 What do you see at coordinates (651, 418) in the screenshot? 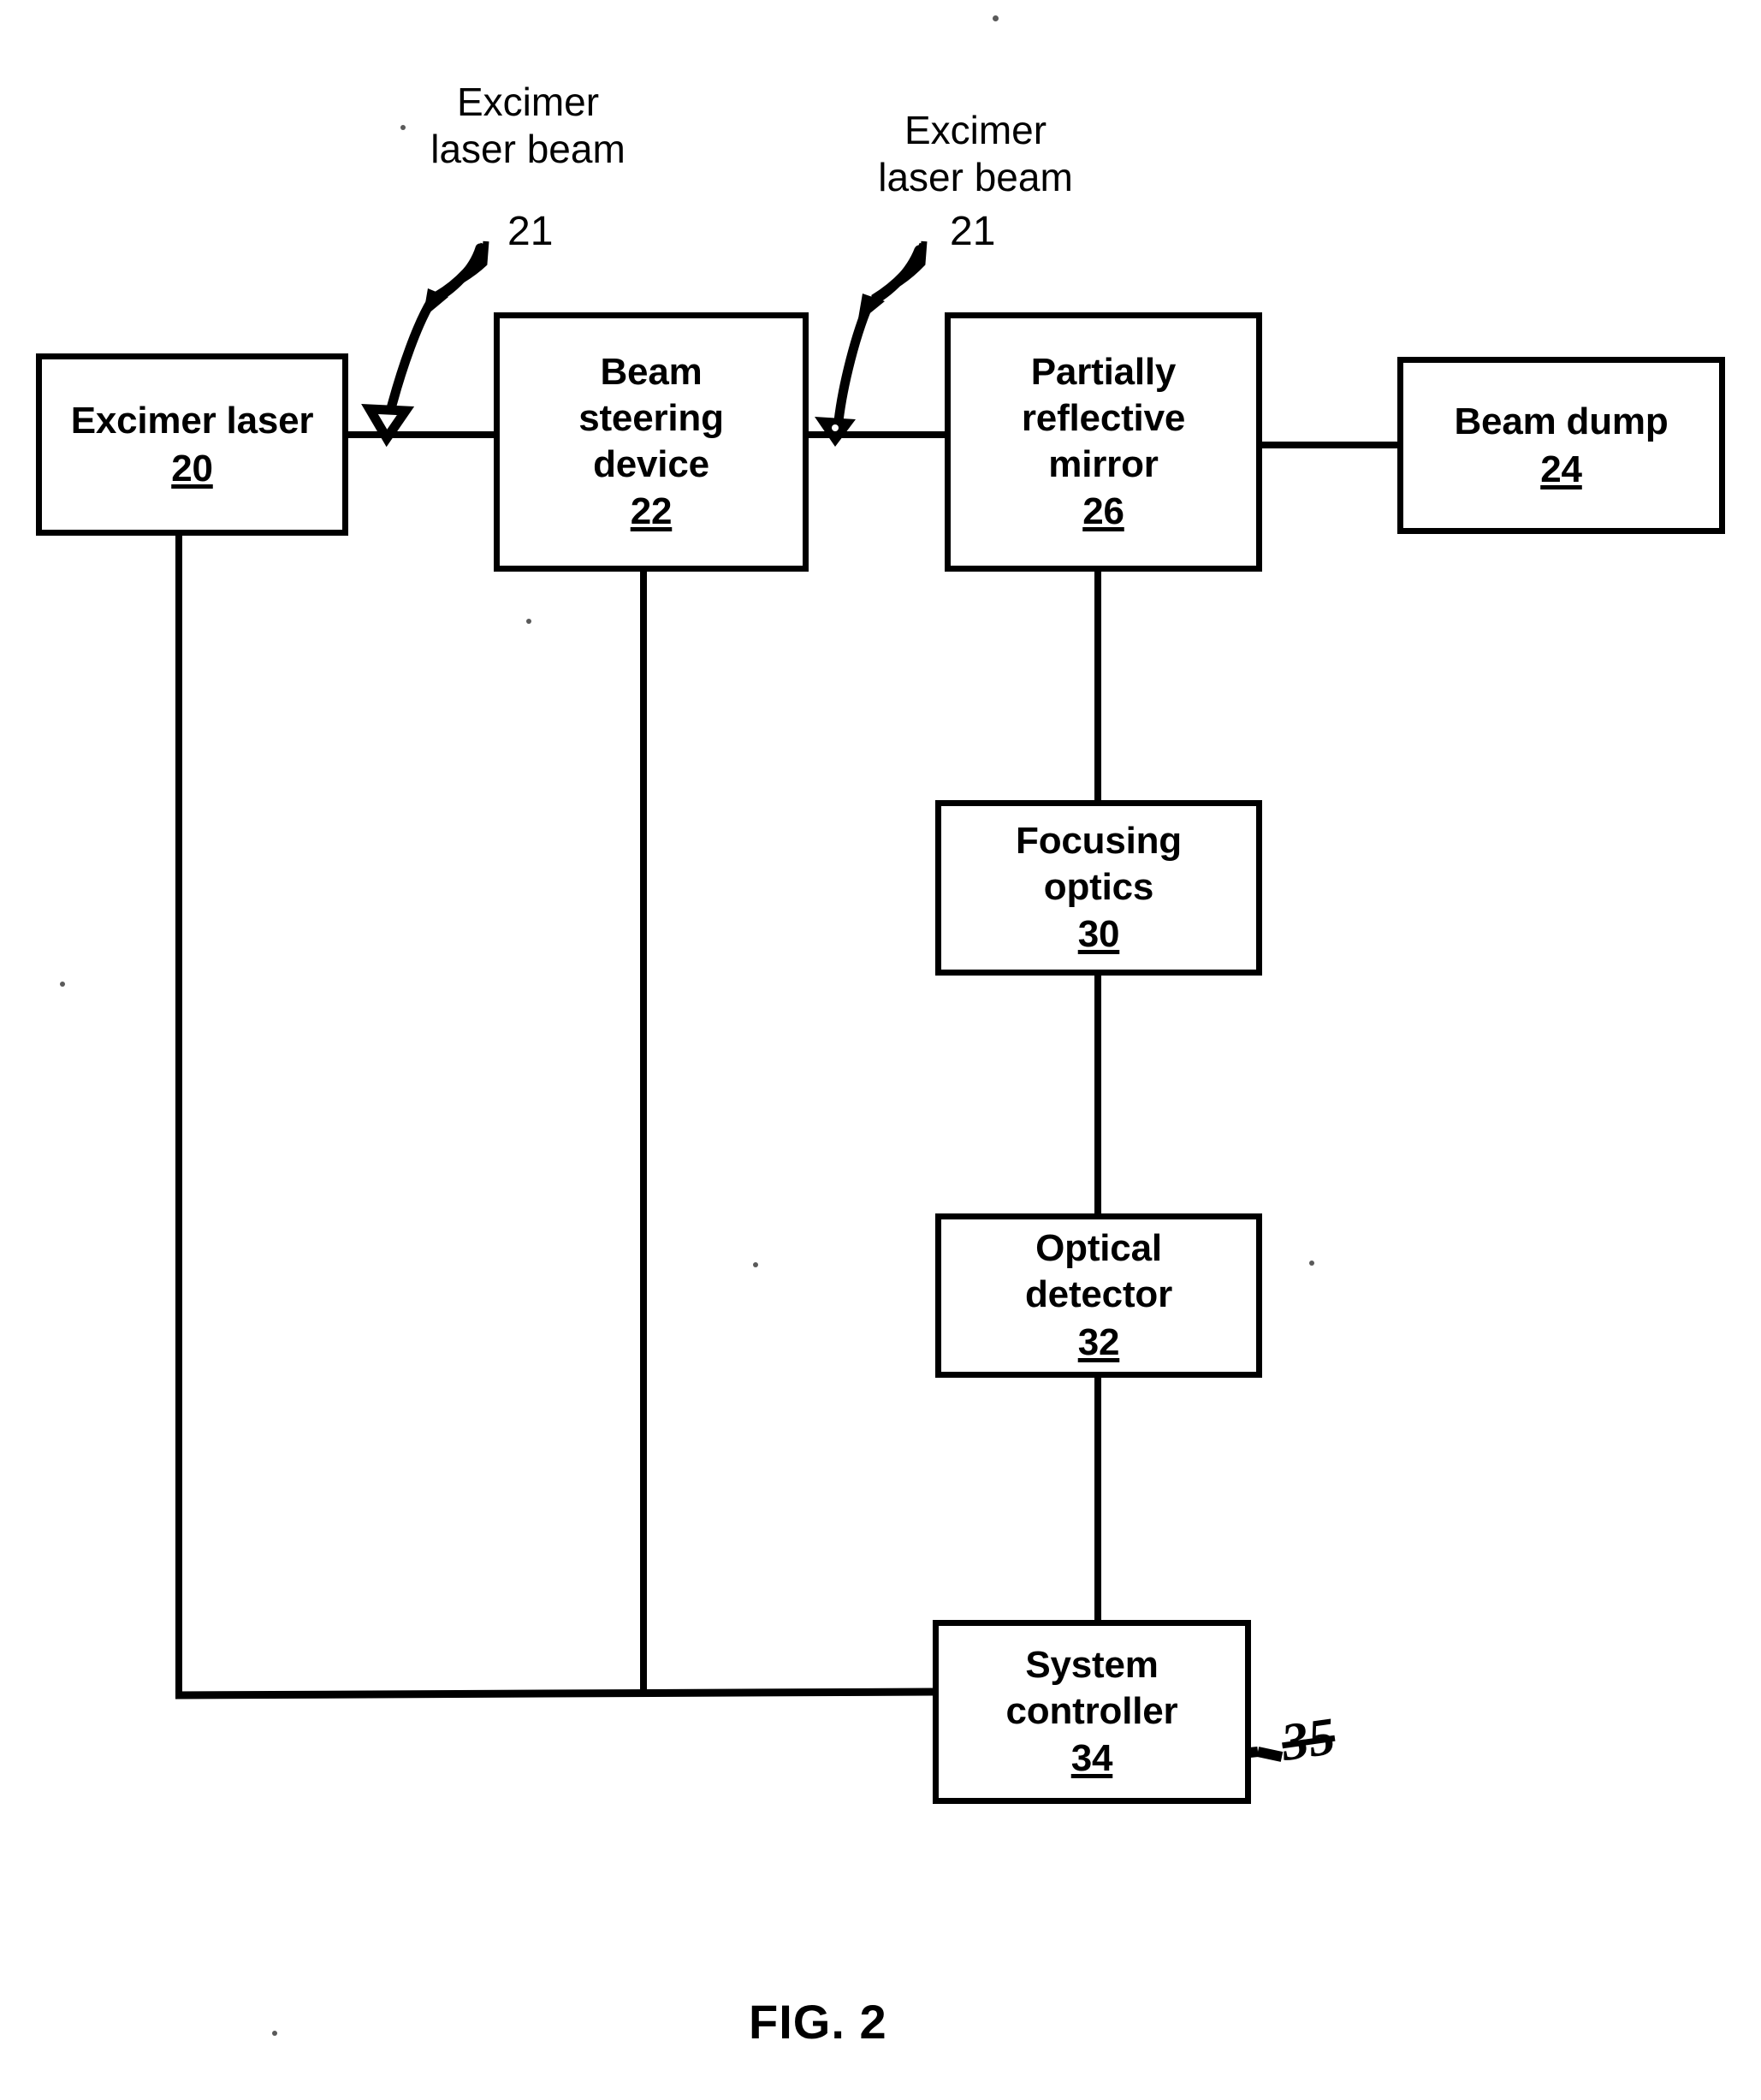
I see `block-label: Beam steering device` at bounding box center [651, 418].